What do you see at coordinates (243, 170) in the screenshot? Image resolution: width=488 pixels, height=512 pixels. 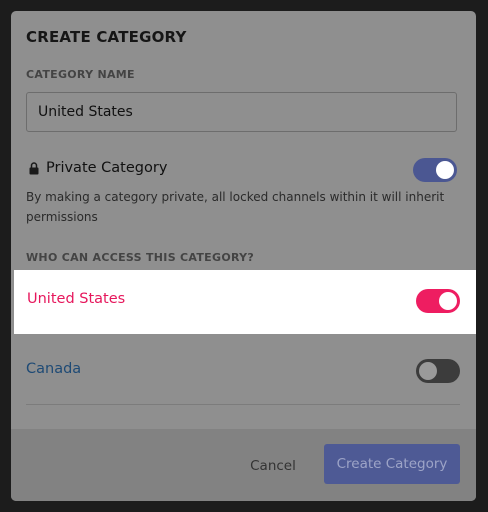 I see `private-category-row: Private Category` at bounding box center [243, 170].